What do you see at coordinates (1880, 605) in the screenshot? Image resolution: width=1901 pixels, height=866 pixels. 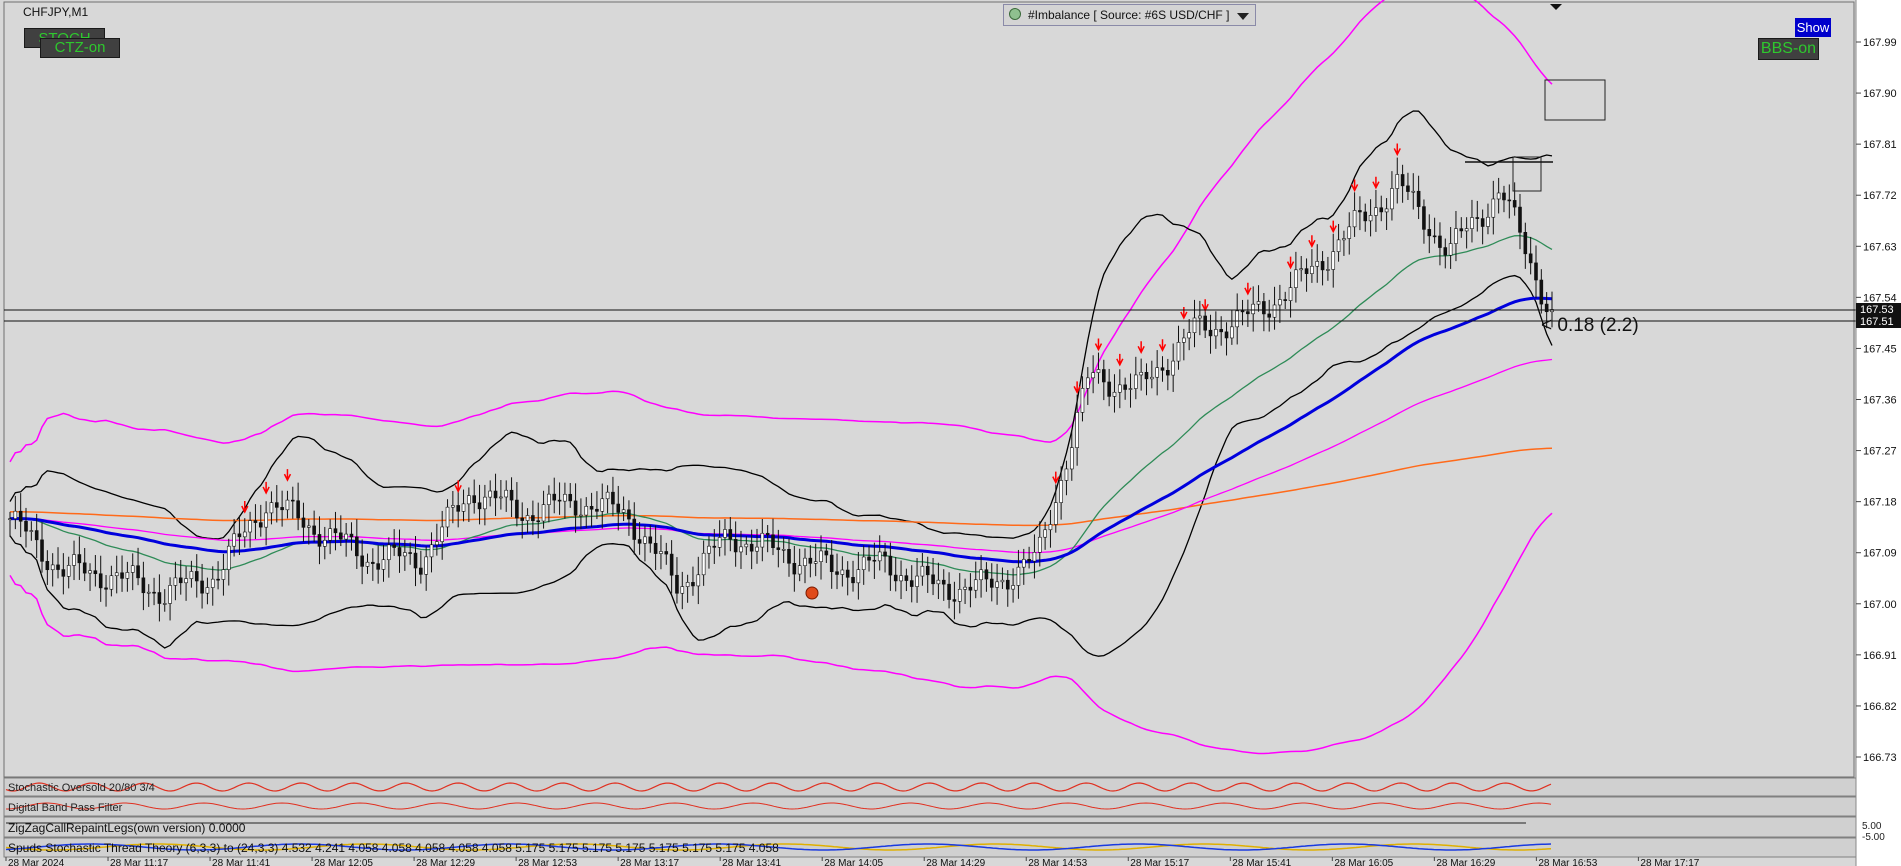 I see `price-tick-label: 167.00` at bounding box center [1880, 605].